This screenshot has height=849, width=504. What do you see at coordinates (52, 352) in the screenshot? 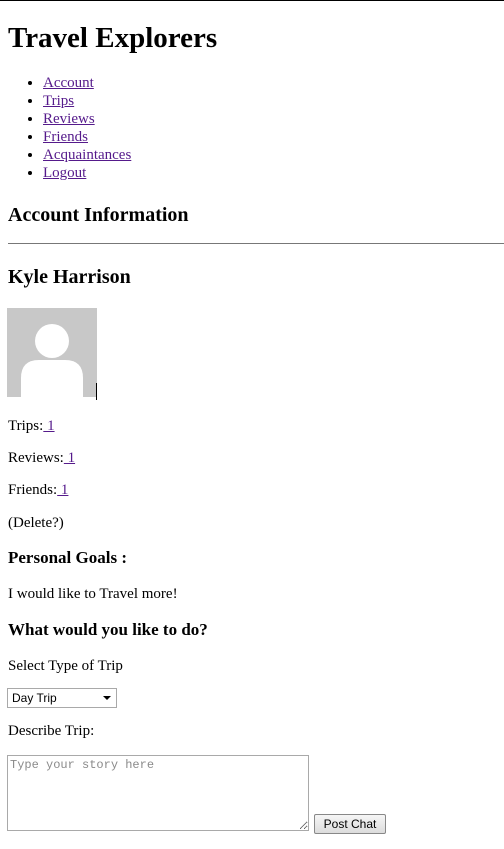
I see `default-user-avatar-icon` at bounding box center [52, 352].